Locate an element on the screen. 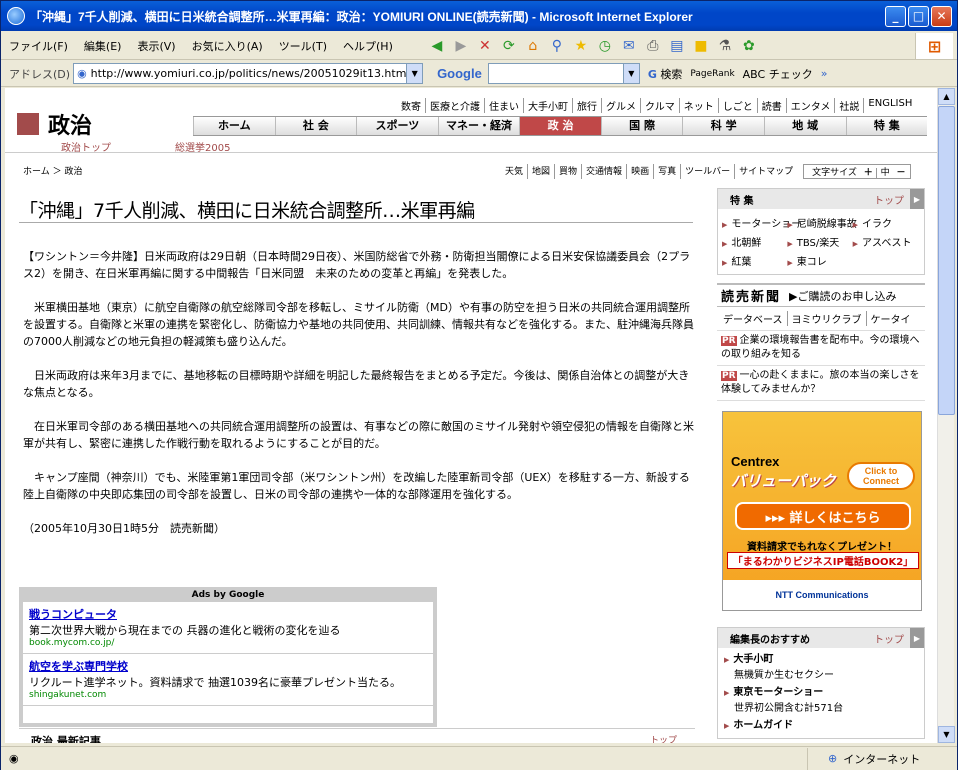 The height and width of the screenshot is (770, 958). nav-tab: 科 学 is located at coordinates (723, 126).